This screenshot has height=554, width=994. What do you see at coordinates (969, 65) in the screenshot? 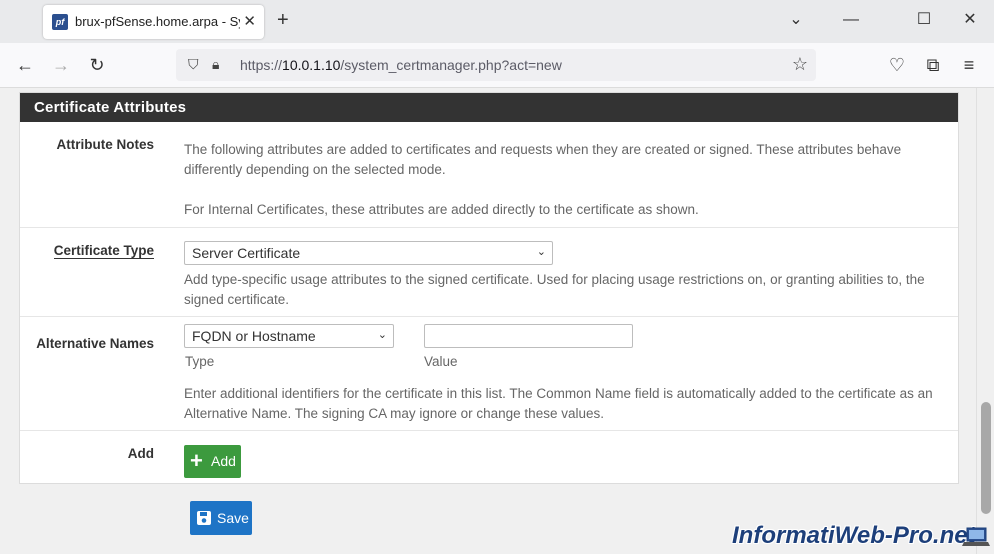
I see `menu-icon: ≡` at bounding box center [969, 65].